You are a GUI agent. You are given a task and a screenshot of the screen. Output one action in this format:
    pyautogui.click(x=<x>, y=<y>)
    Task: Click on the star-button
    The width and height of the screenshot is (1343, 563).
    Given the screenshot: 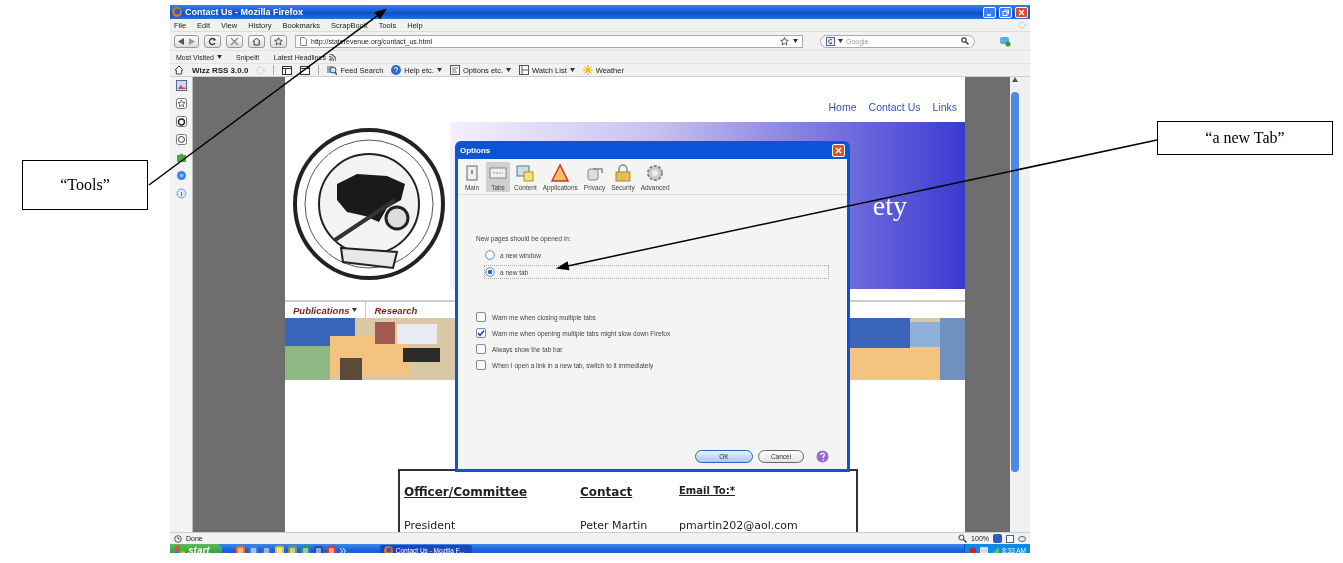 What is the action you would take?
    pyautogui.click(x=278, y=41)
    